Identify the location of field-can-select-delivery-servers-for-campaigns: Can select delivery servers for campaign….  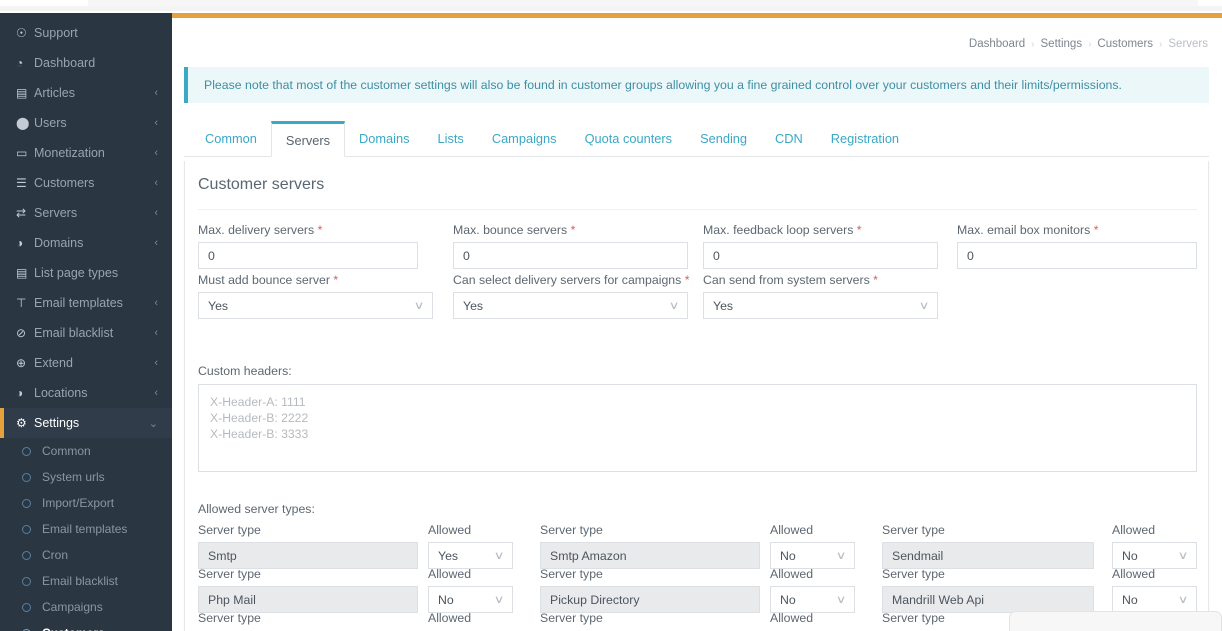
(571, 296).